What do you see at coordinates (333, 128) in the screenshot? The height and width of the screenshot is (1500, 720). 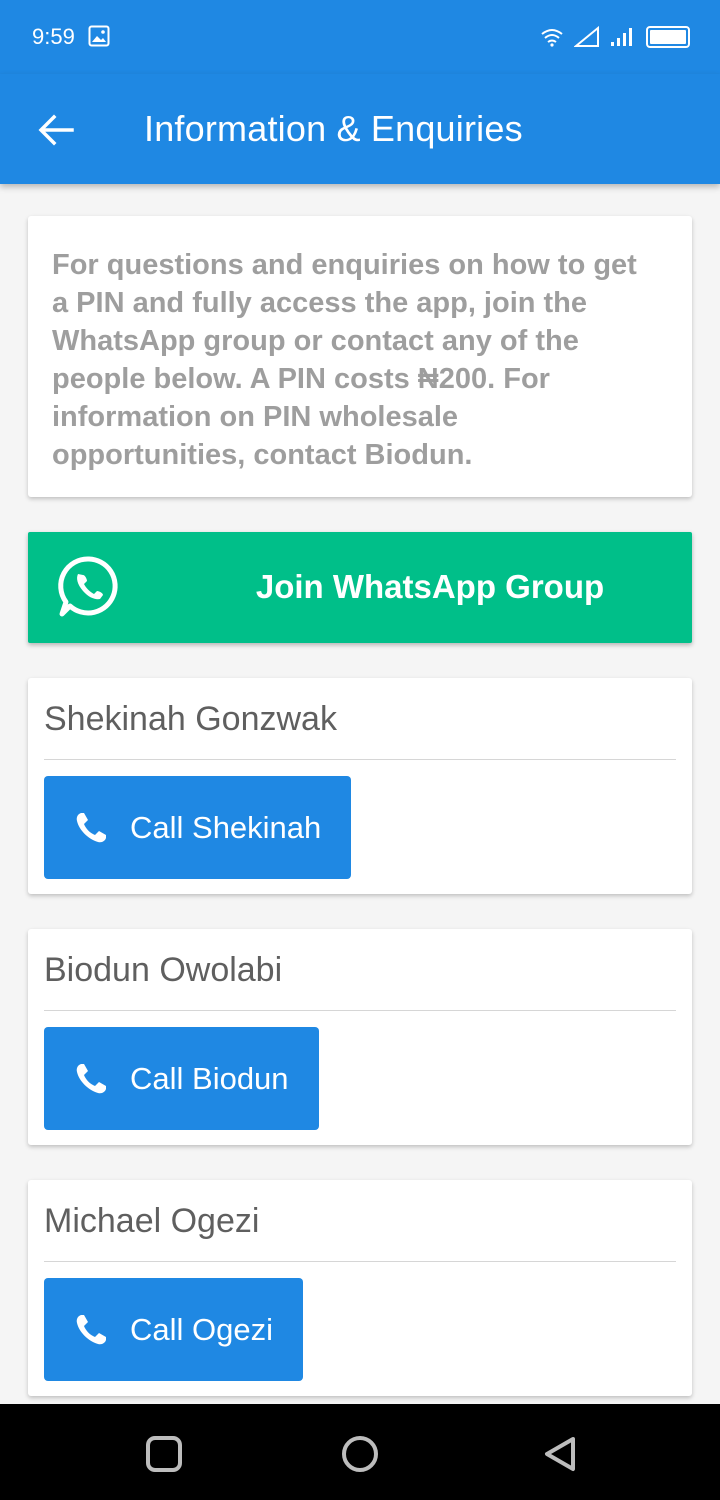 I see `page-title: Information & Enquiries` at bounding box center [333, 128].